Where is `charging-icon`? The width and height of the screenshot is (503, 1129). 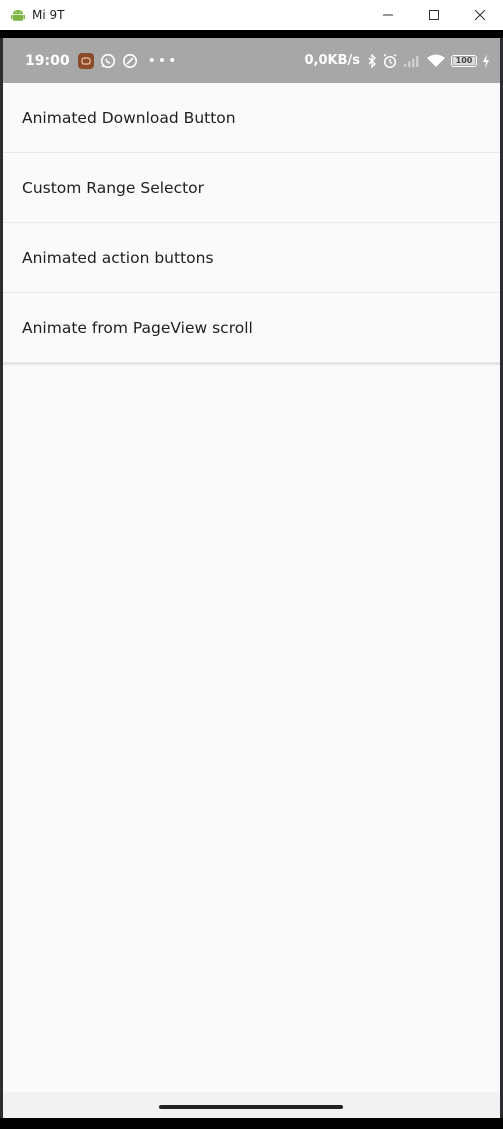
charging-icon is located at coordinates (486, 60).